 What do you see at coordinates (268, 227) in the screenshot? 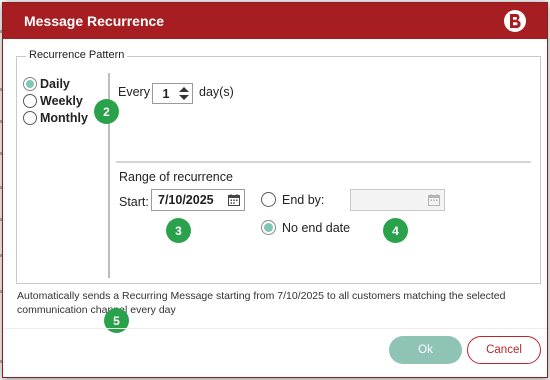
I see `radio-no-end-date-indicator` at bounding box center [268, 227].